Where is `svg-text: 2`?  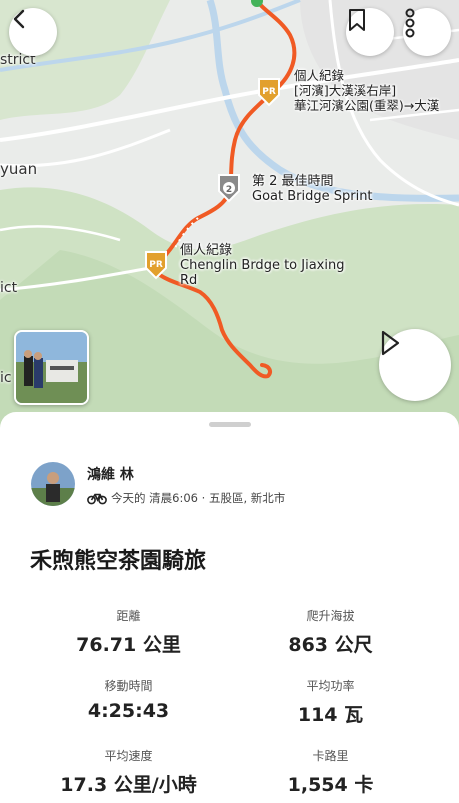 svg-text: 2 is located at coordinates (229, 190).